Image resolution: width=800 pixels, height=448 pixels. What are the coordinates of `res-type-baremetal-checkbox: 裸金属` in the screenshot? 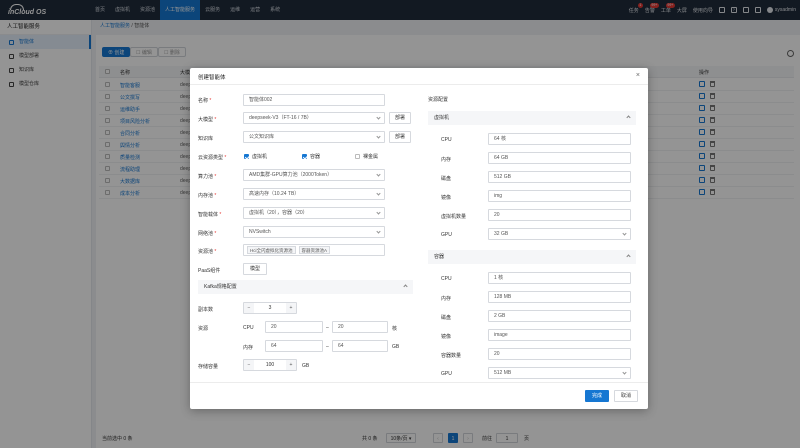 It's located at (366, 156).